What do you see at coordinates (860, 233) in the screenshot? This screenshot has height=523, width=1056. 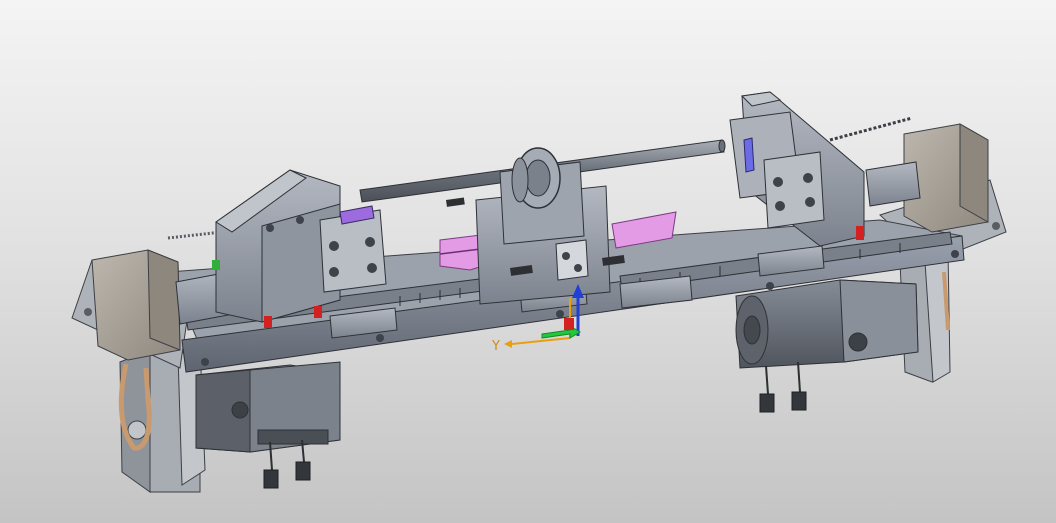 I see `right-side-markers` at bounding box center [860, 233].